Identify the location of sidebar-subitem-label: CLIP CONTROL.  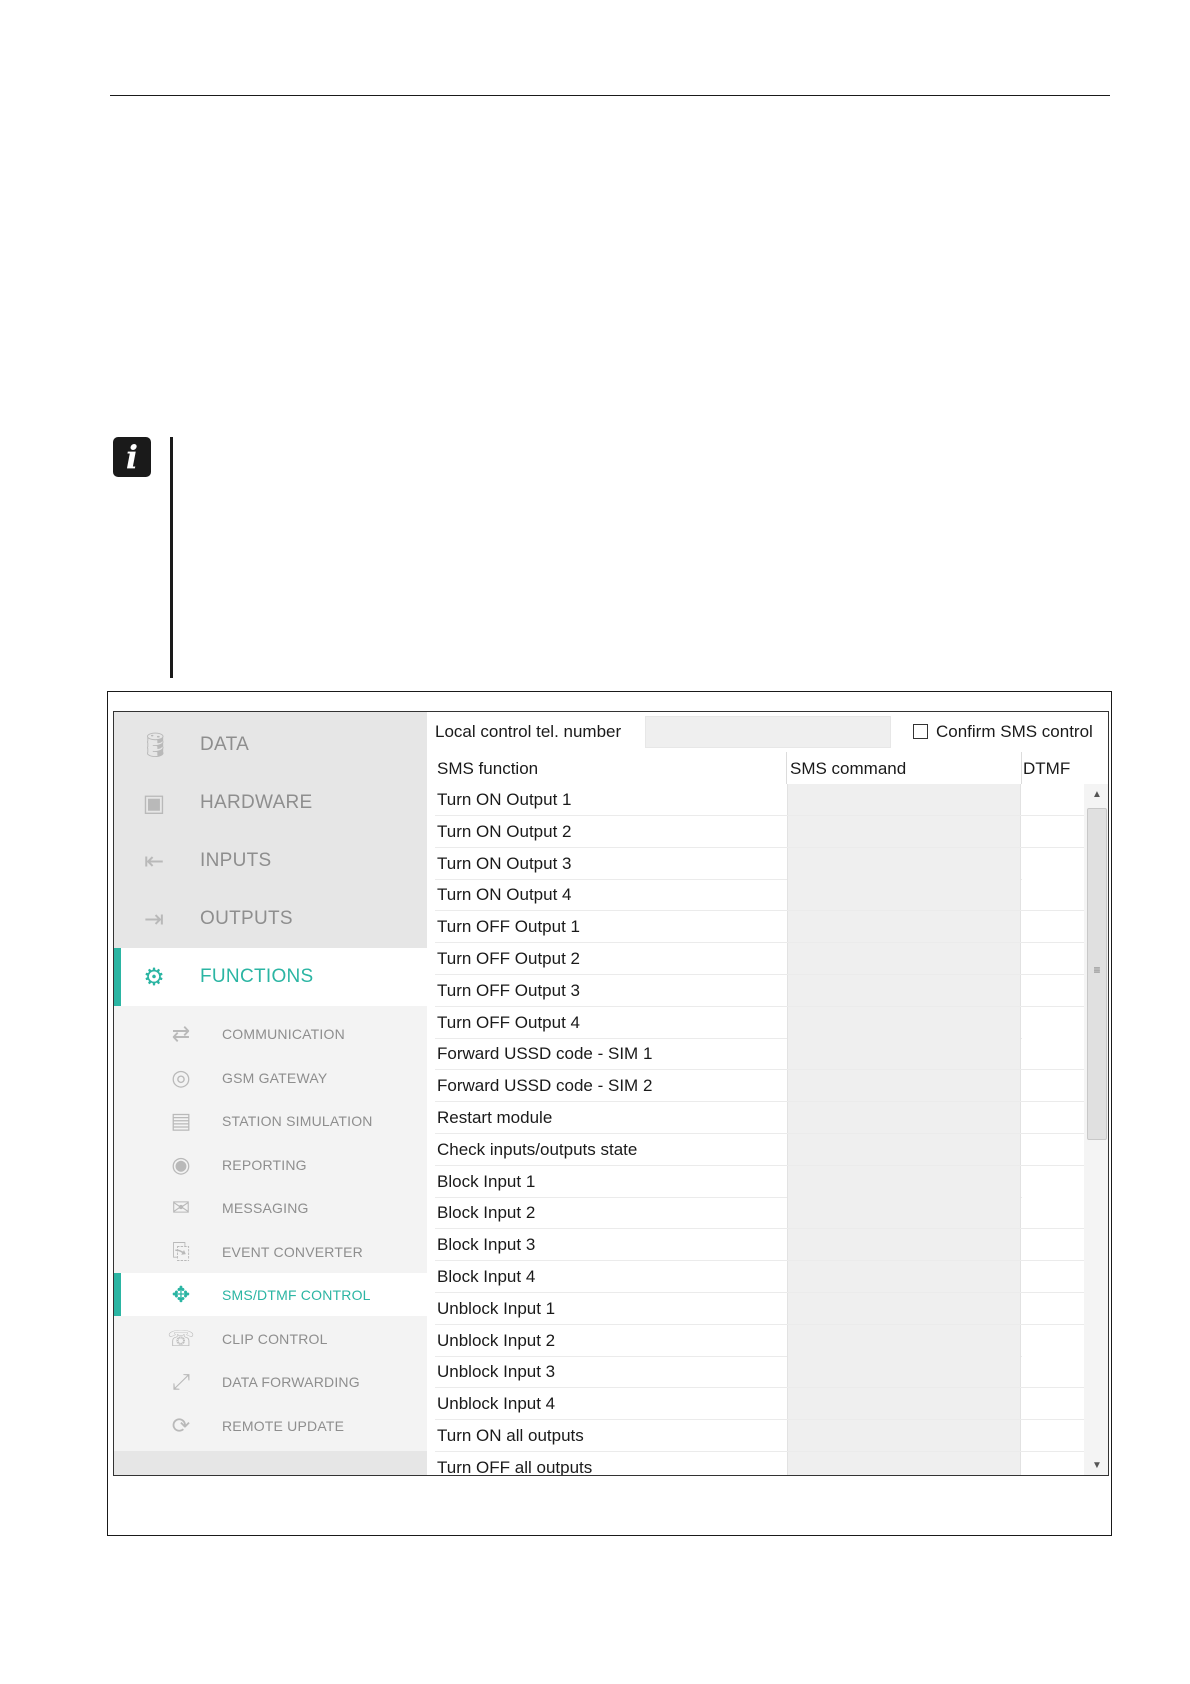
(275, 1338).